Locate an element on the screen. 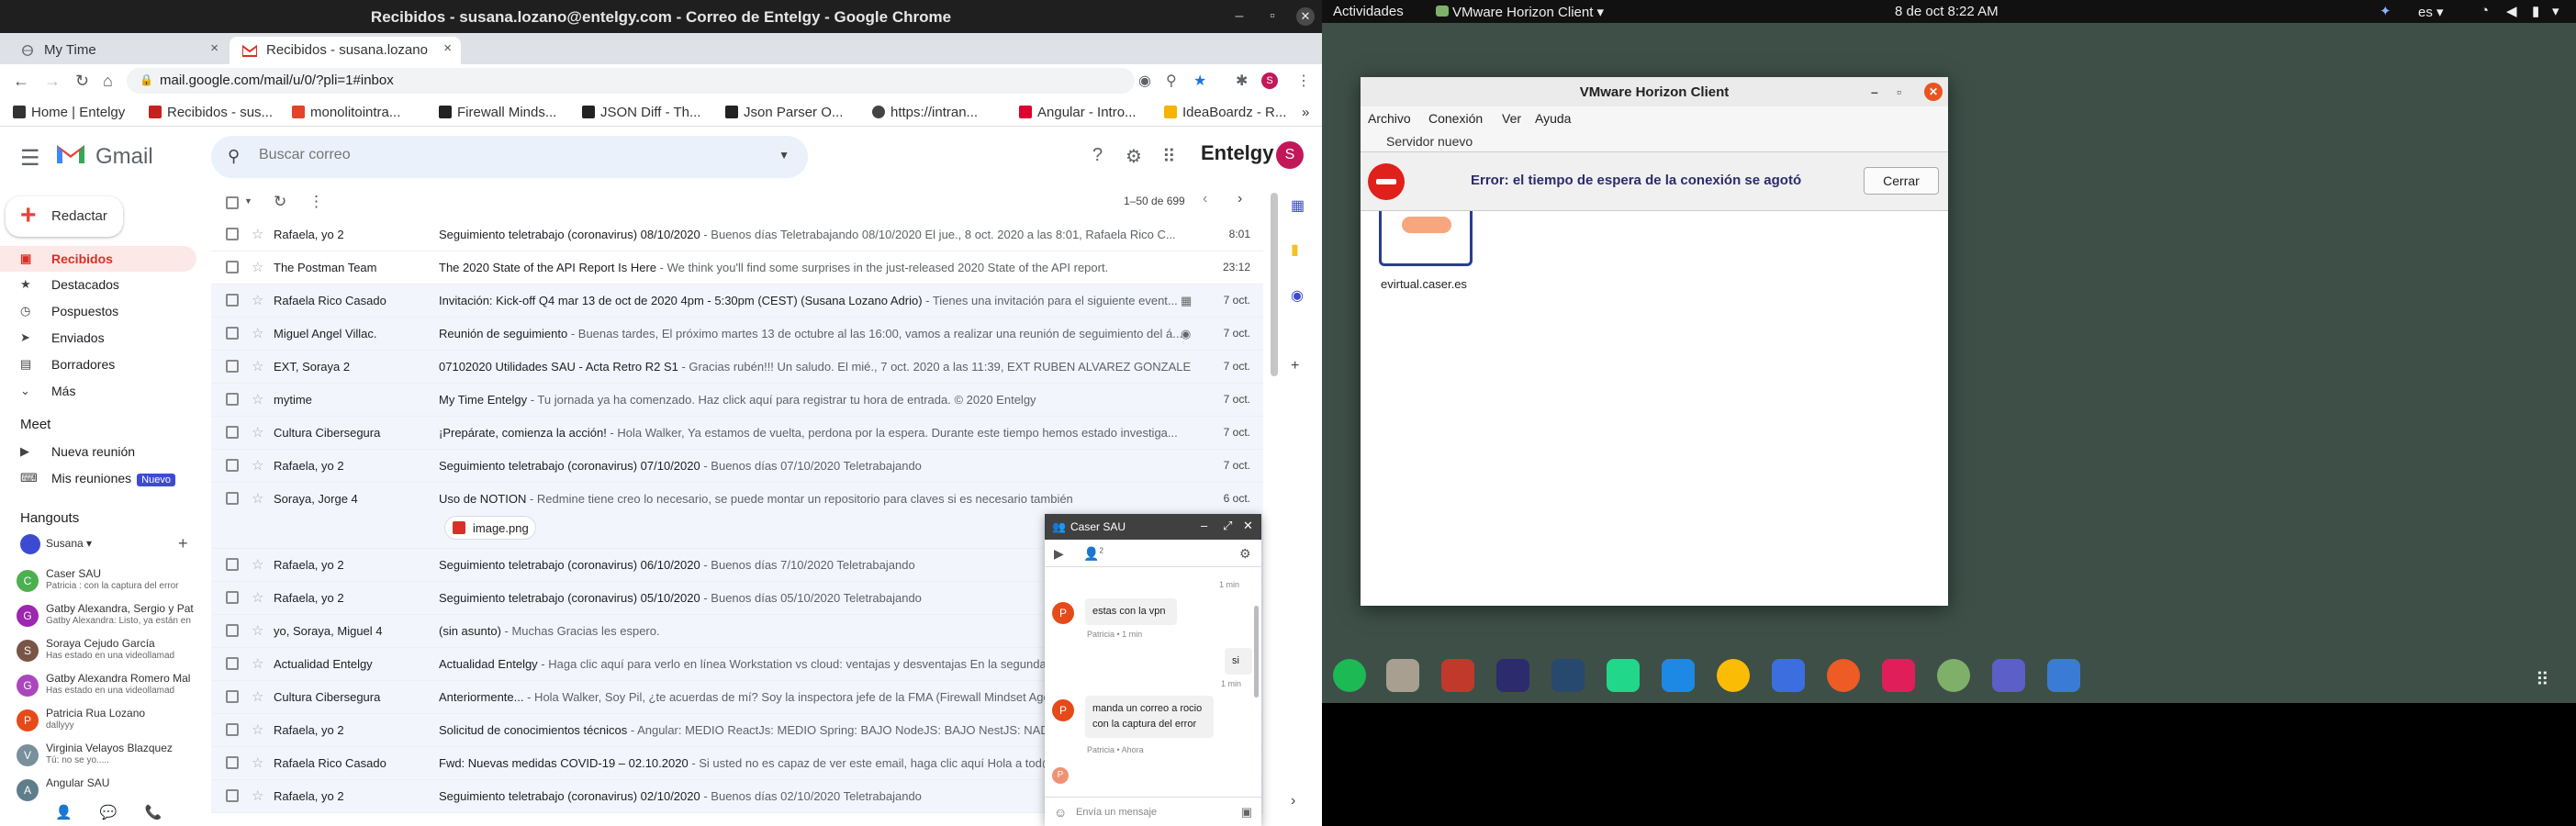 Image resolution: width=2576 pixels, height=826 pixels. main-menu-icon: ☰ is located at coordinates (30, 158).